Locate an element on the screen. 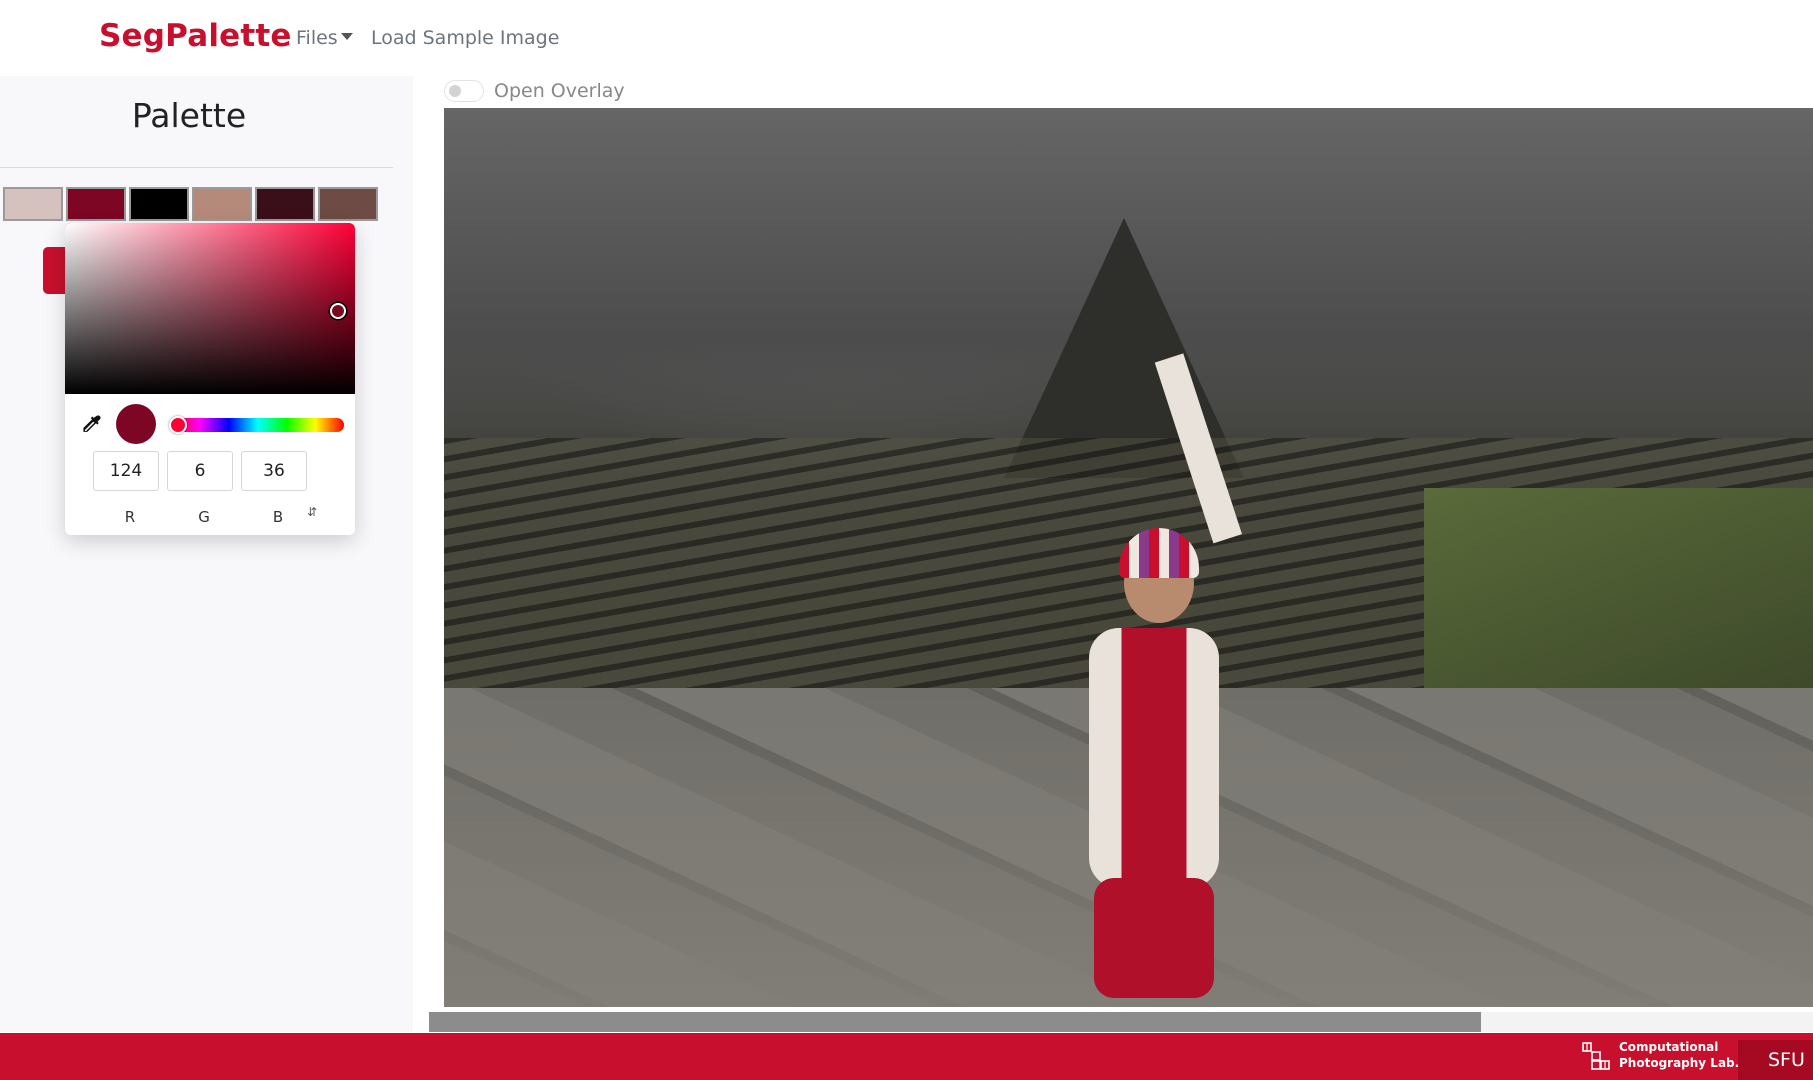 This screenshot has width=1813, height=1080. hue-slider-thumb is located at coordinates (178, 425).